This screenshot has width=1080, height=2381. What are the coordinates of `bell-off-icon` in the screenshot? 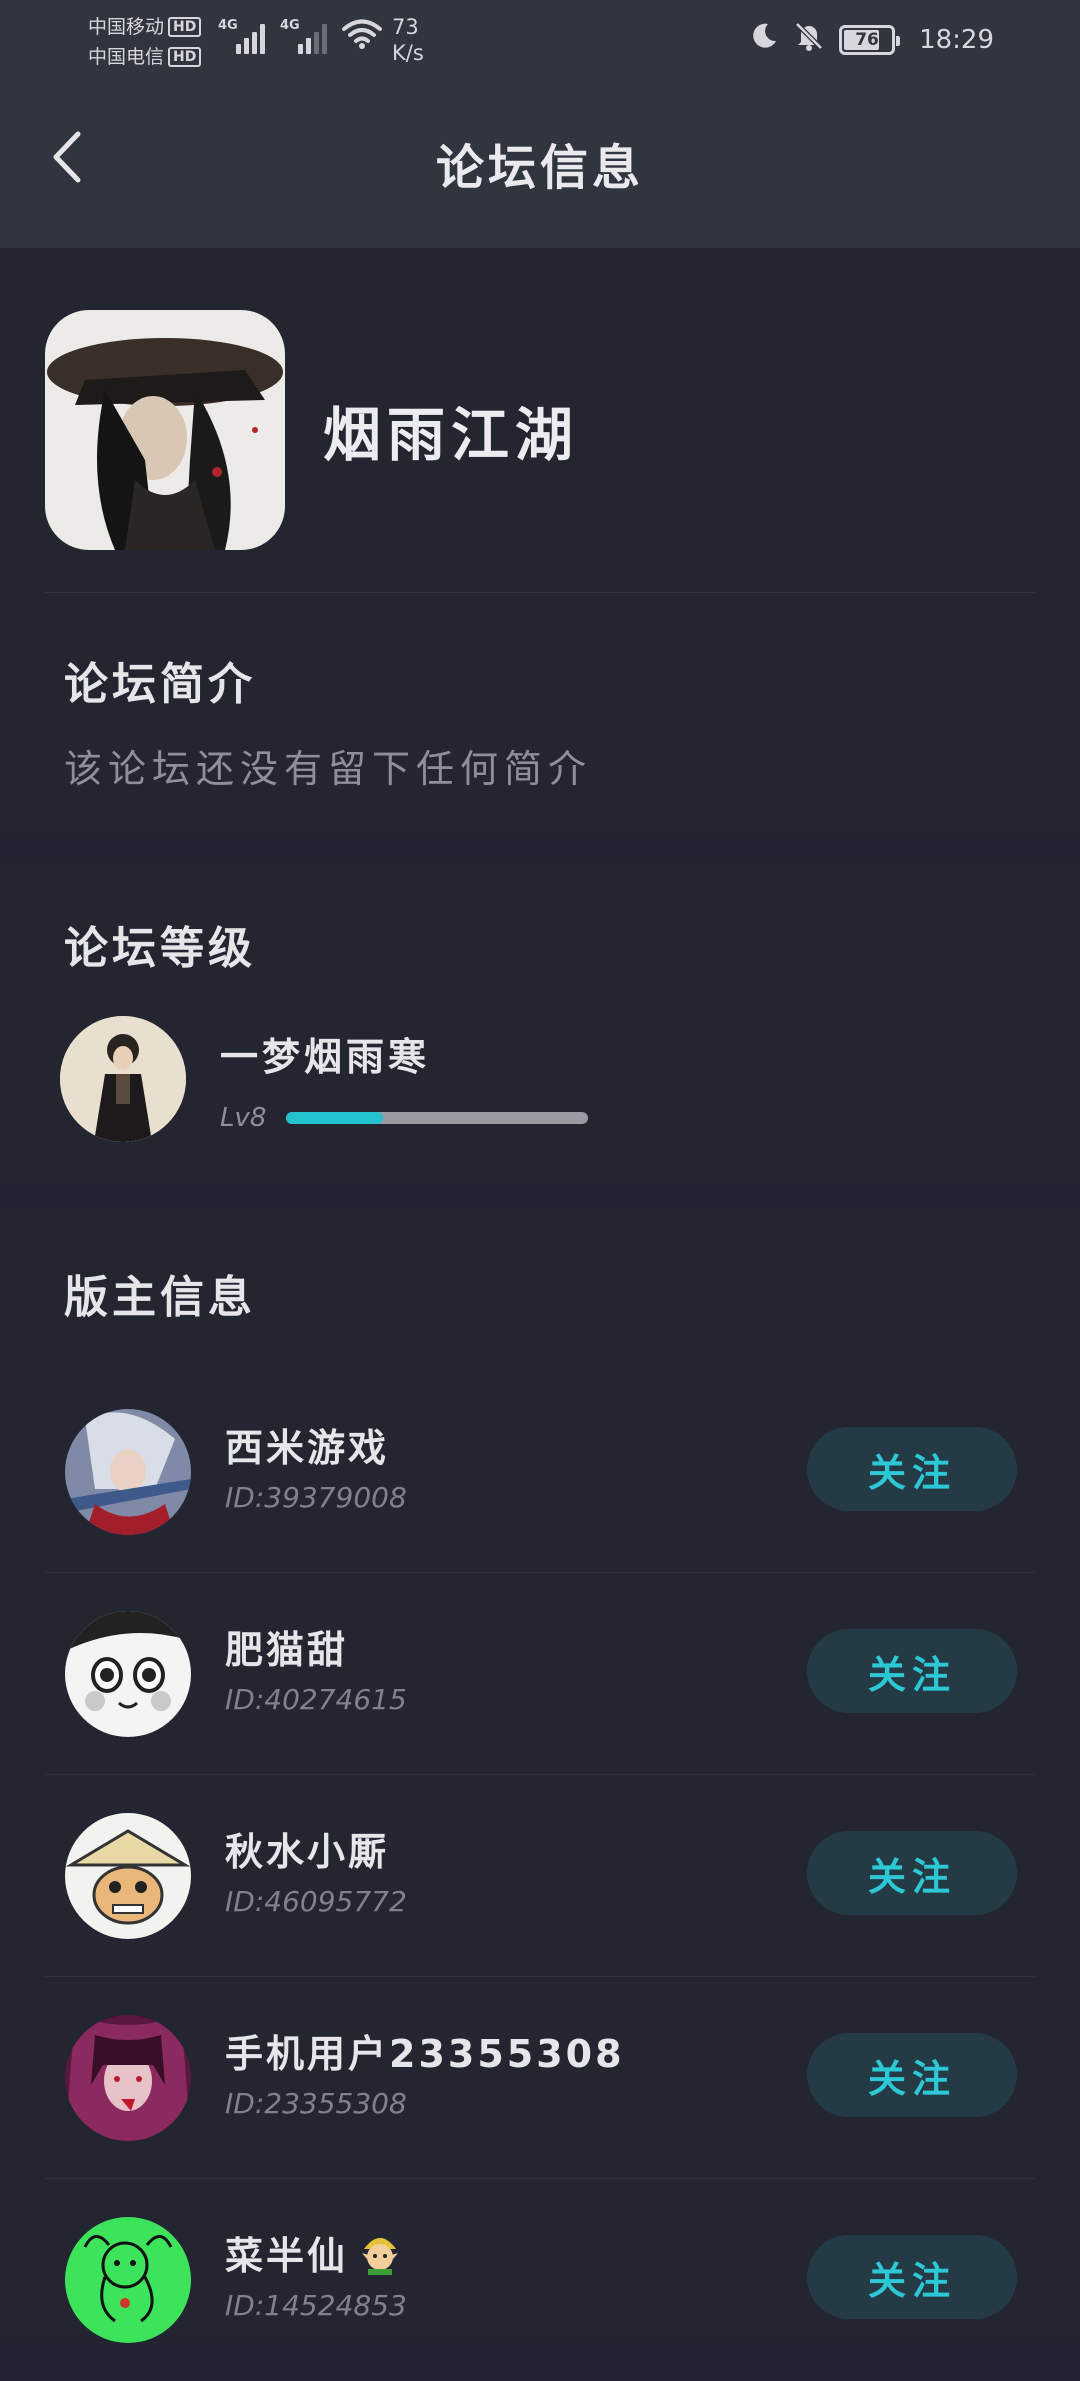 It's located at (809, 39).